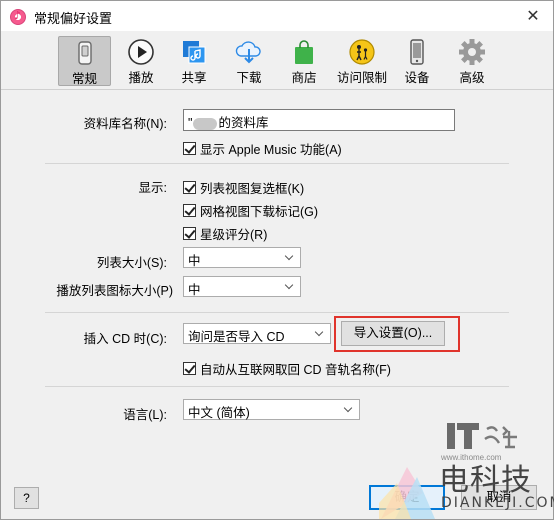 This screenshot has width=554, height=520. What do you see at coordinates (472, 52) in the screenshot?
I see `gear-icon` at bounding box center [472, 52].